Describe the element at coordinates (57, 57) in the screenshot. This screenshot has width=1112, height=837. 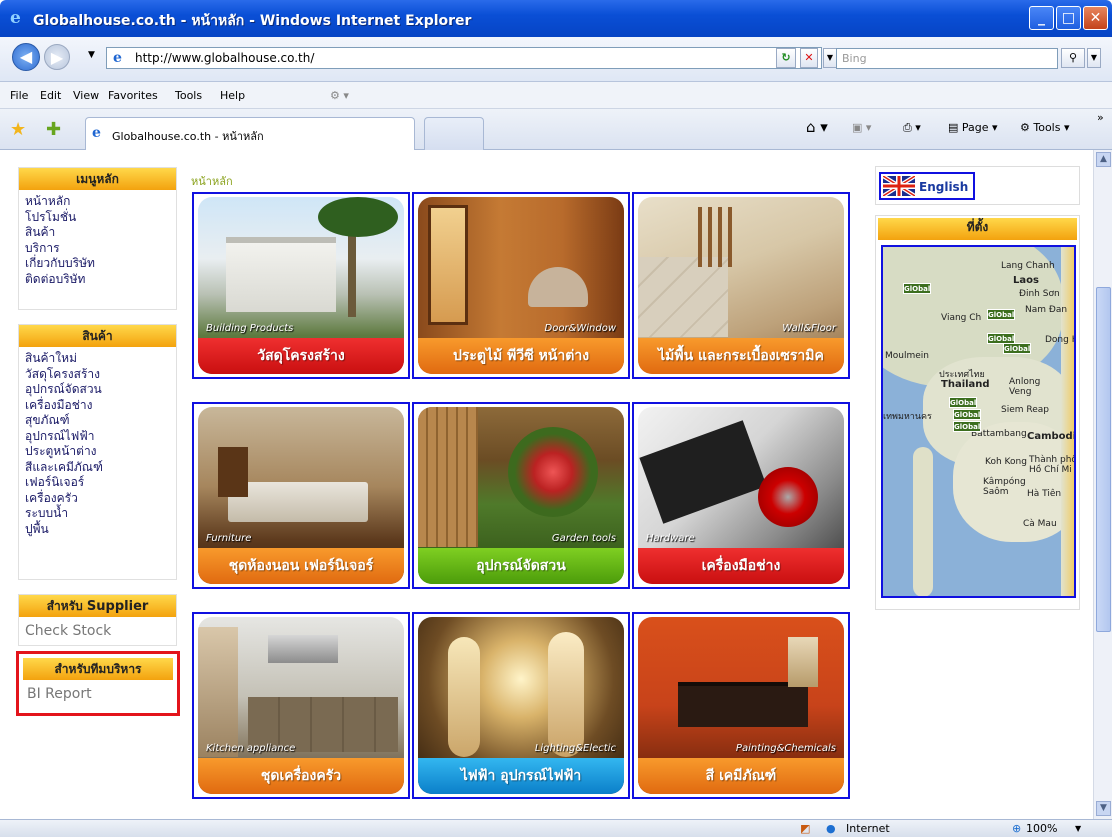
I see `forward-button: ▶` at that location.